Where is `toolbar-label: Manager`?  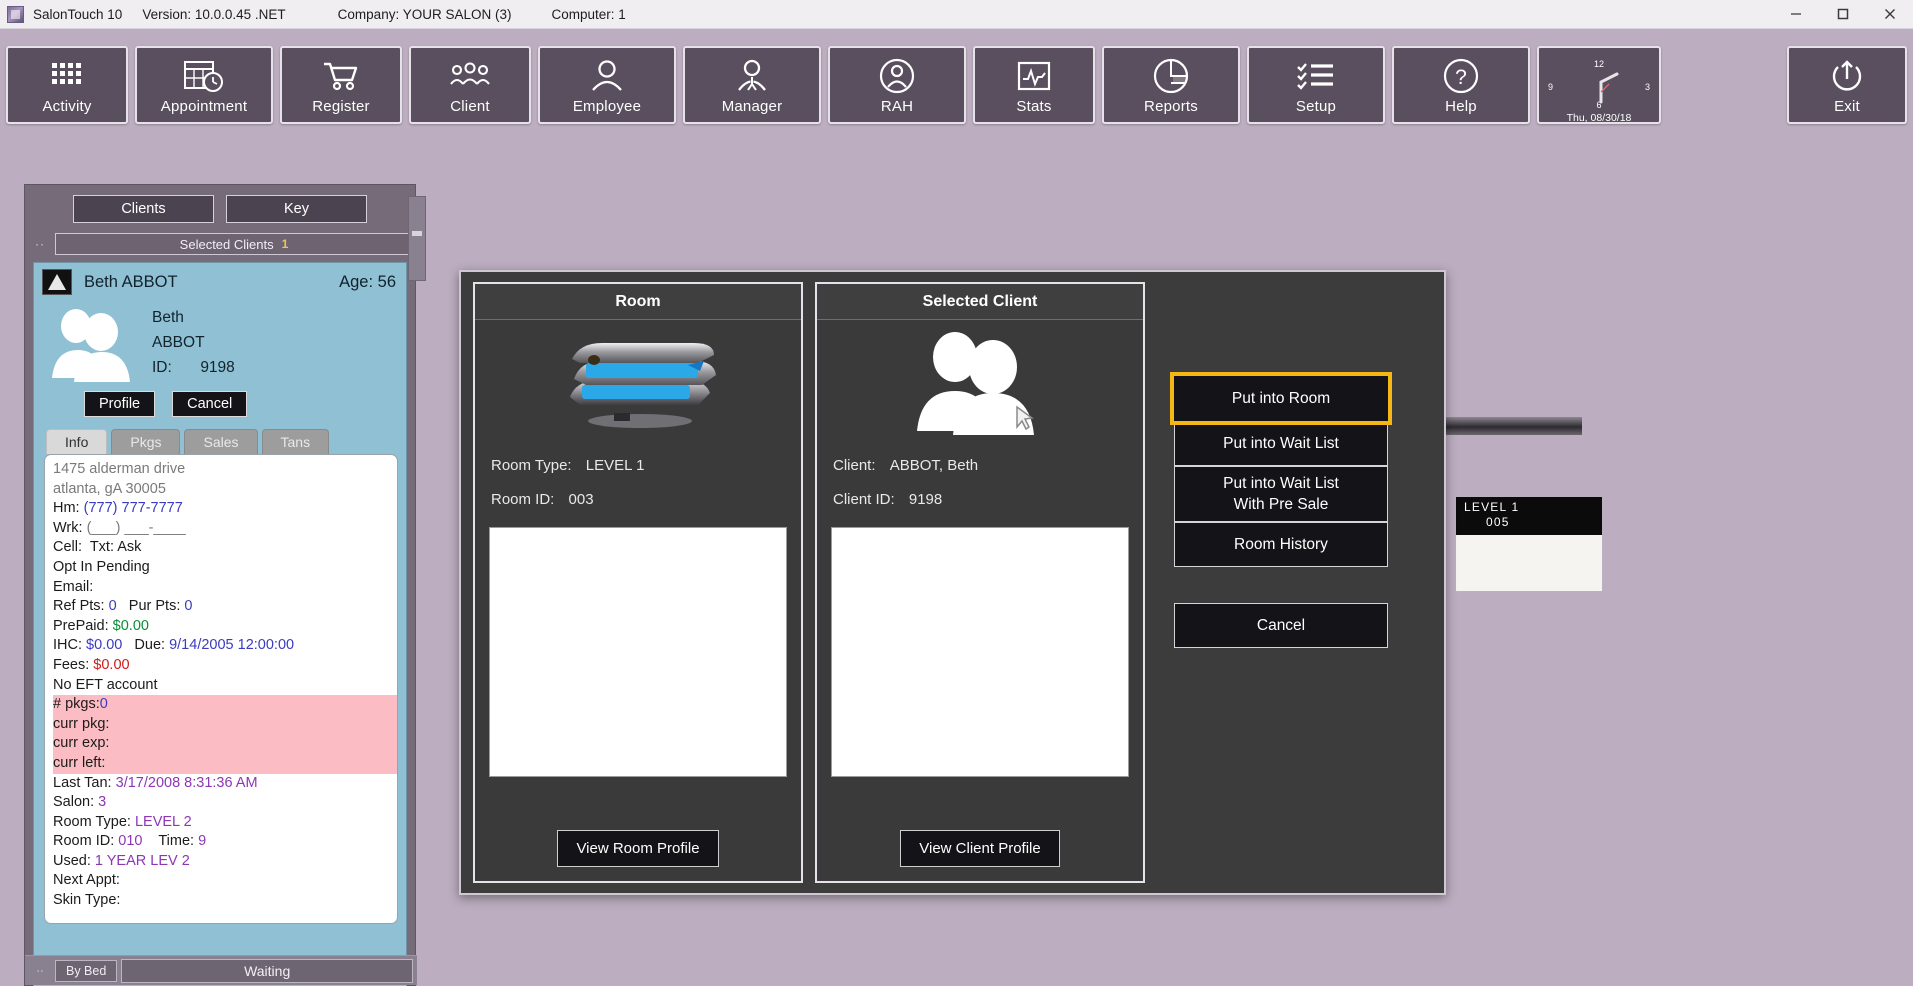 toolbar-label: Manager is located at coordinates (752, 106).